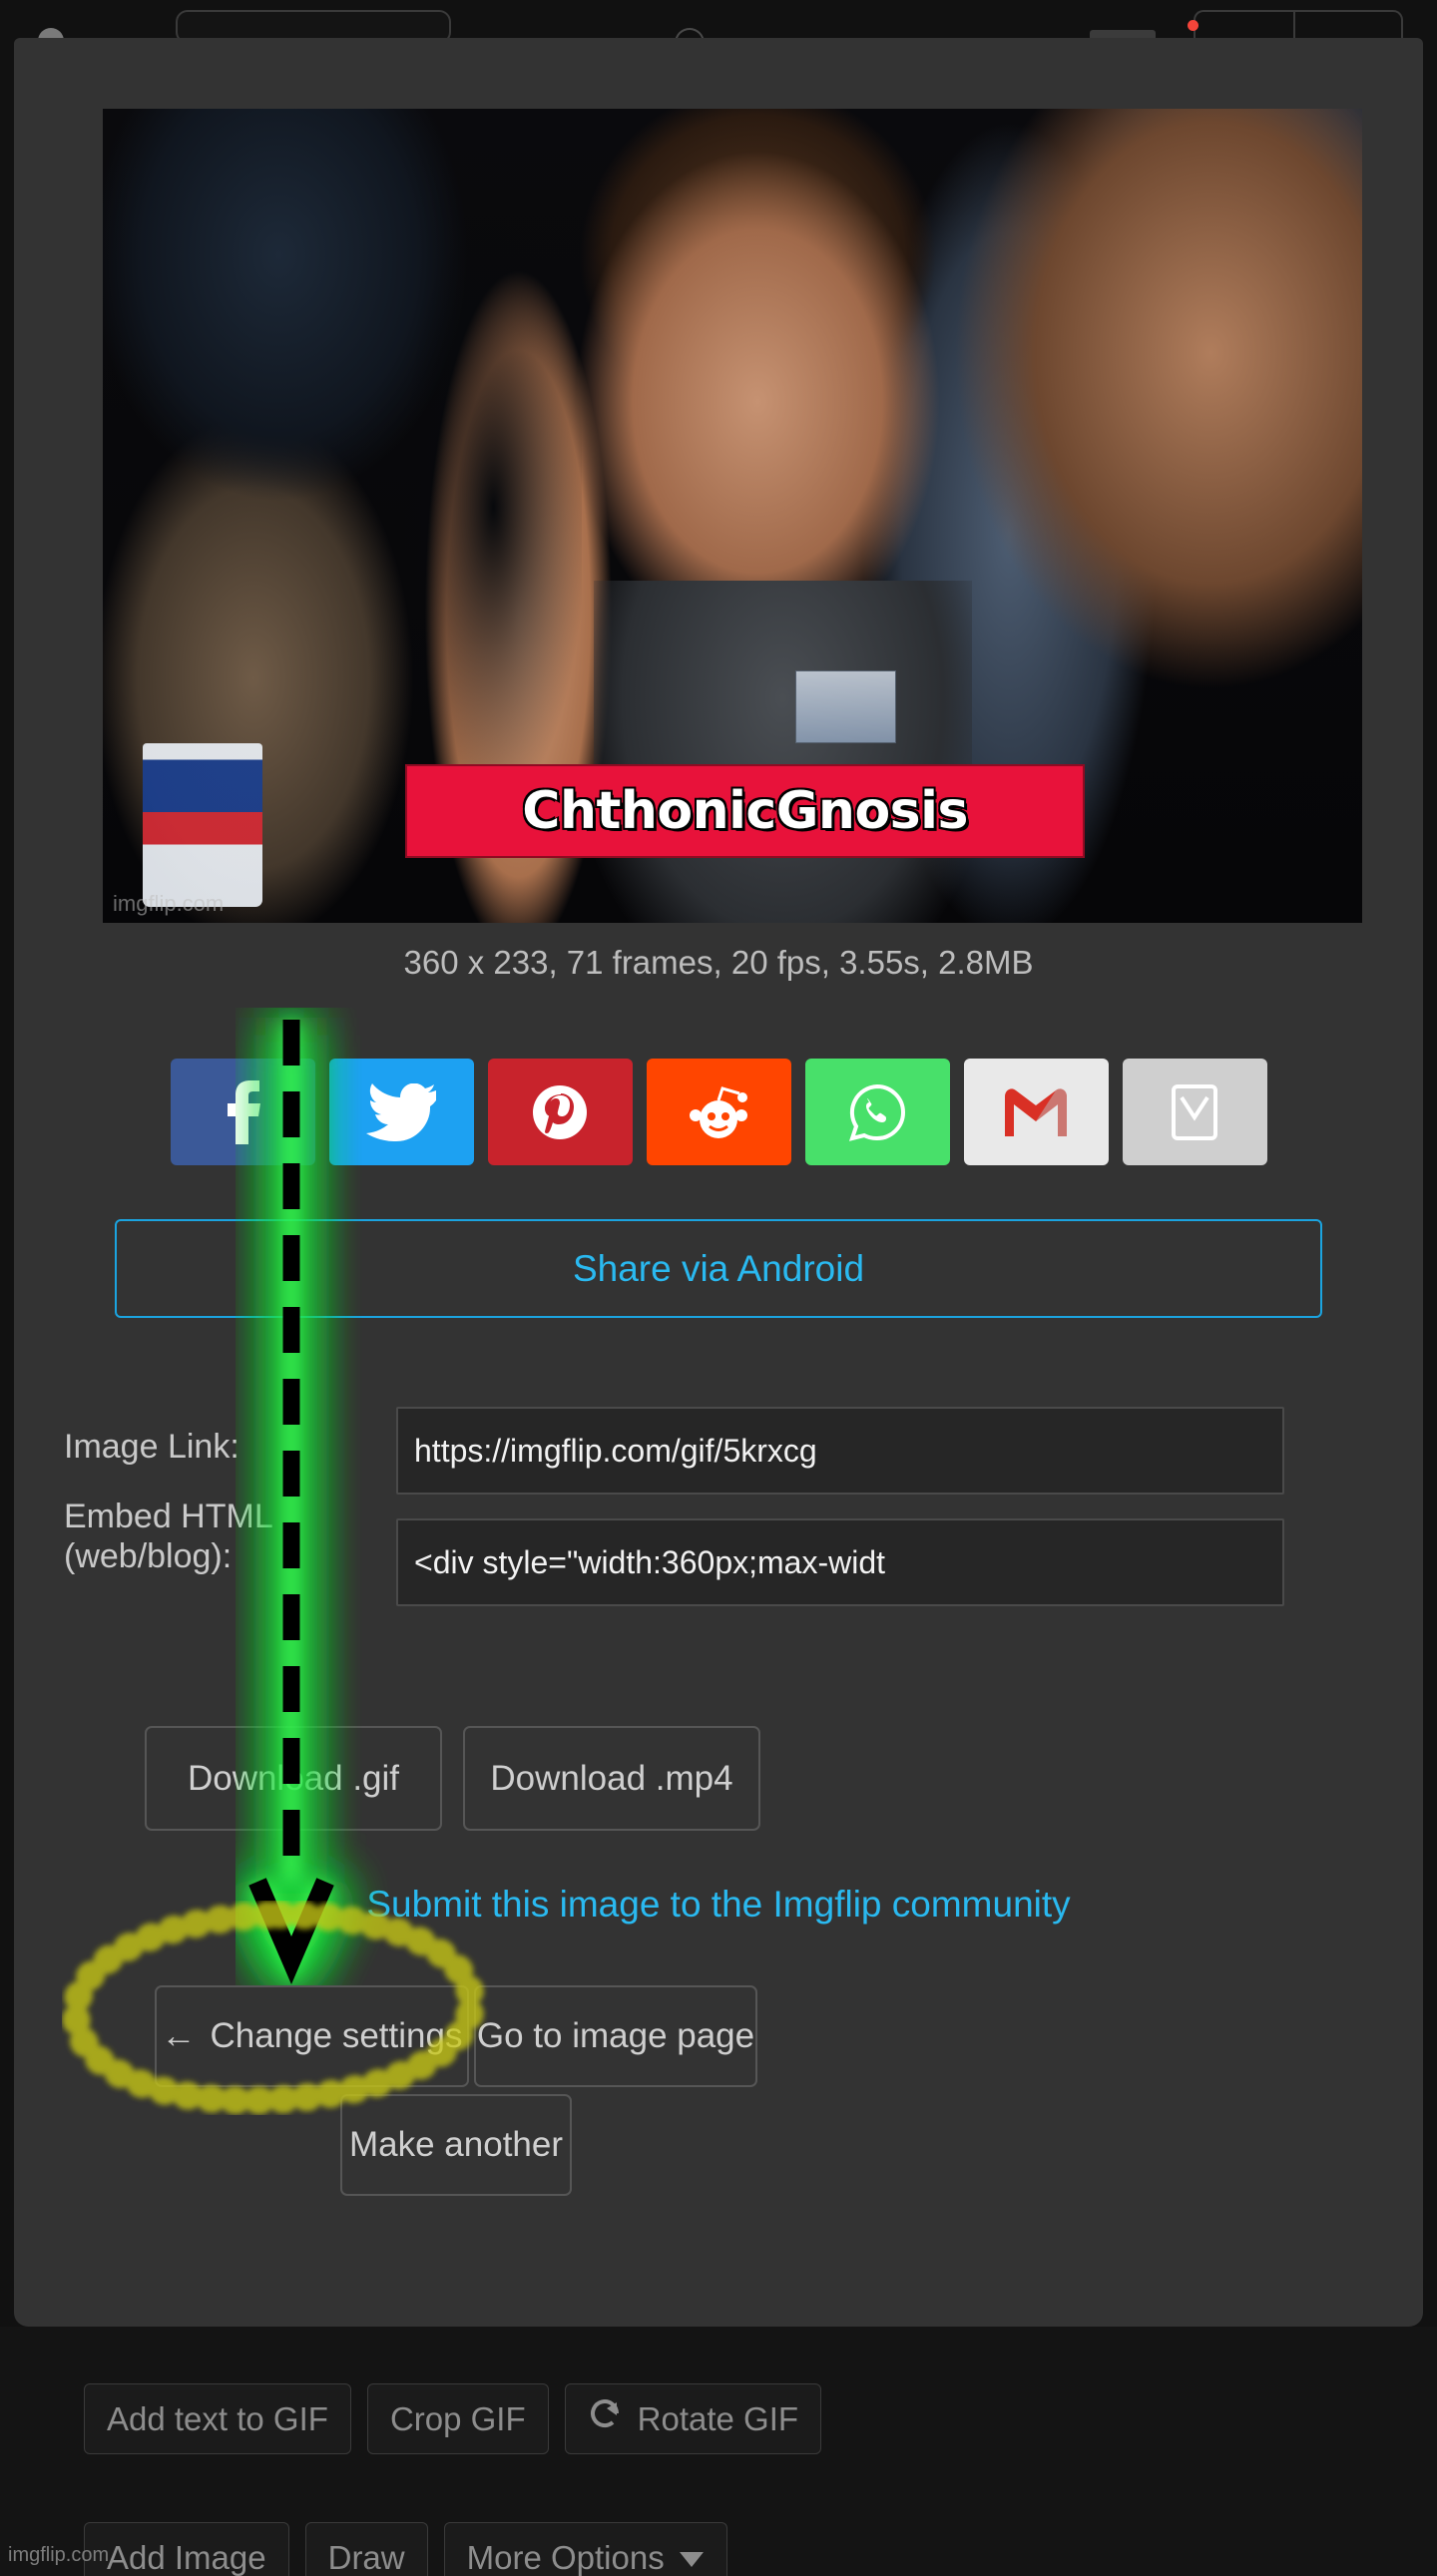 This screenshot has width=1437, height=2576. I want to click on download-gif-label: Download .gif, so click(293, 1778).